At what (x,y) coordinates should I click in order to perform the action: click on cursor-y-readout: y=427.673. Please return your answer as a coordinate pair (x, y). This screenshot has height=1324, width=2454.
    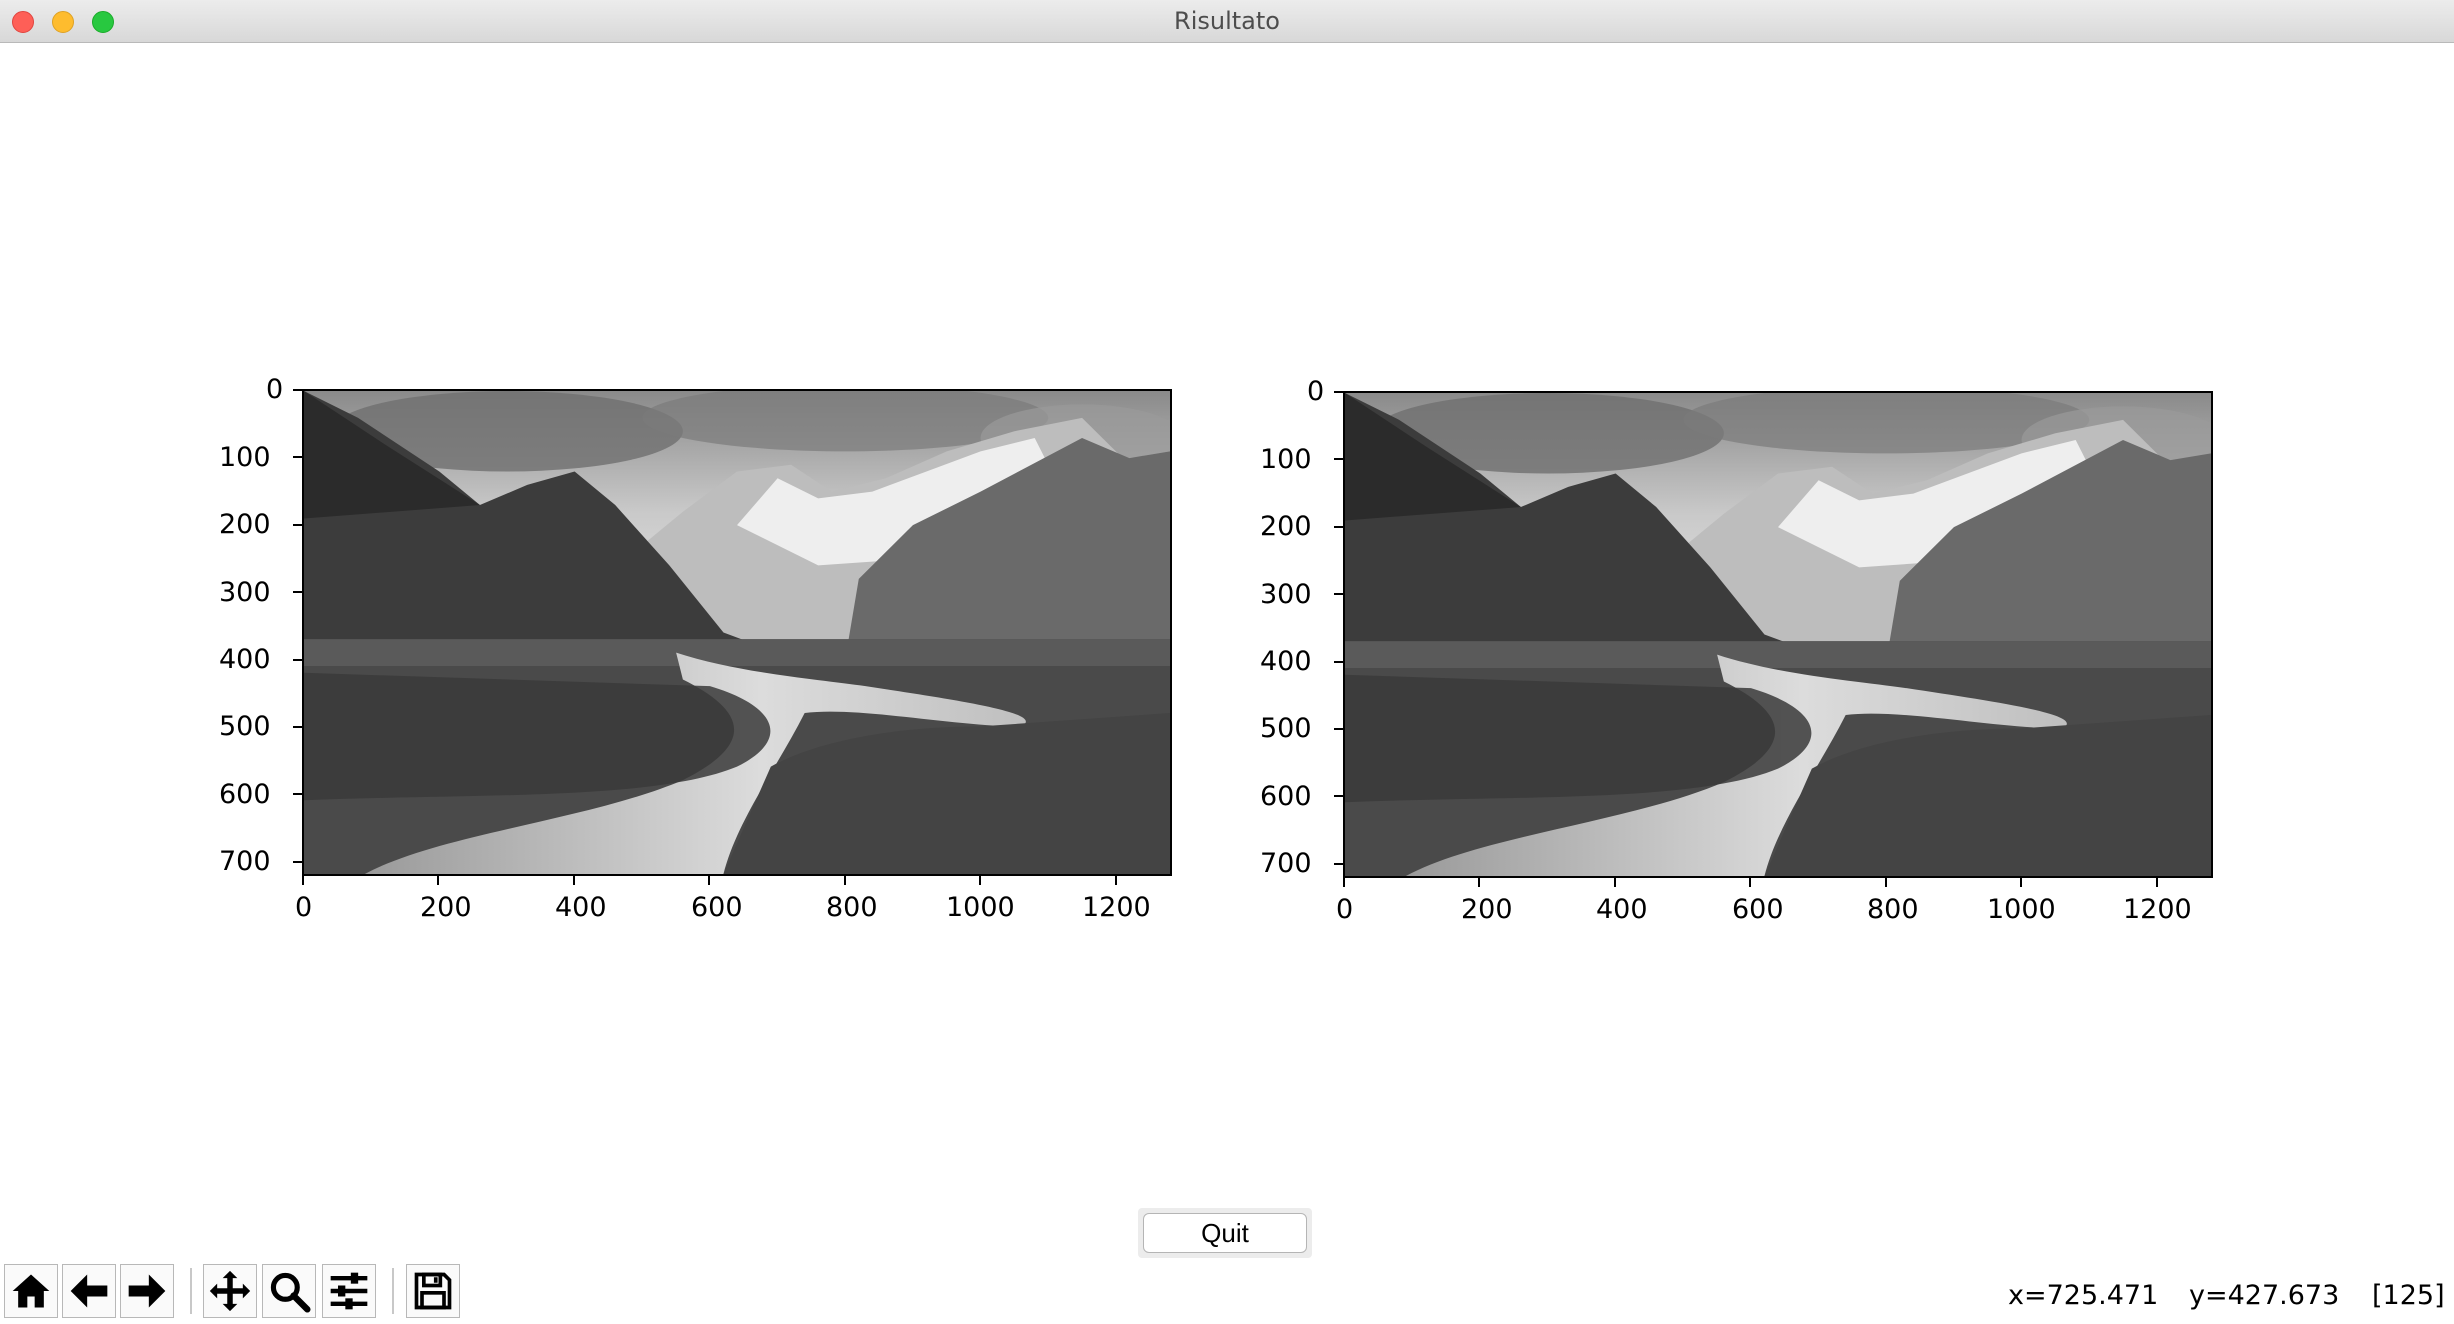
    Looking at the image, I should click on (2264, 1295).